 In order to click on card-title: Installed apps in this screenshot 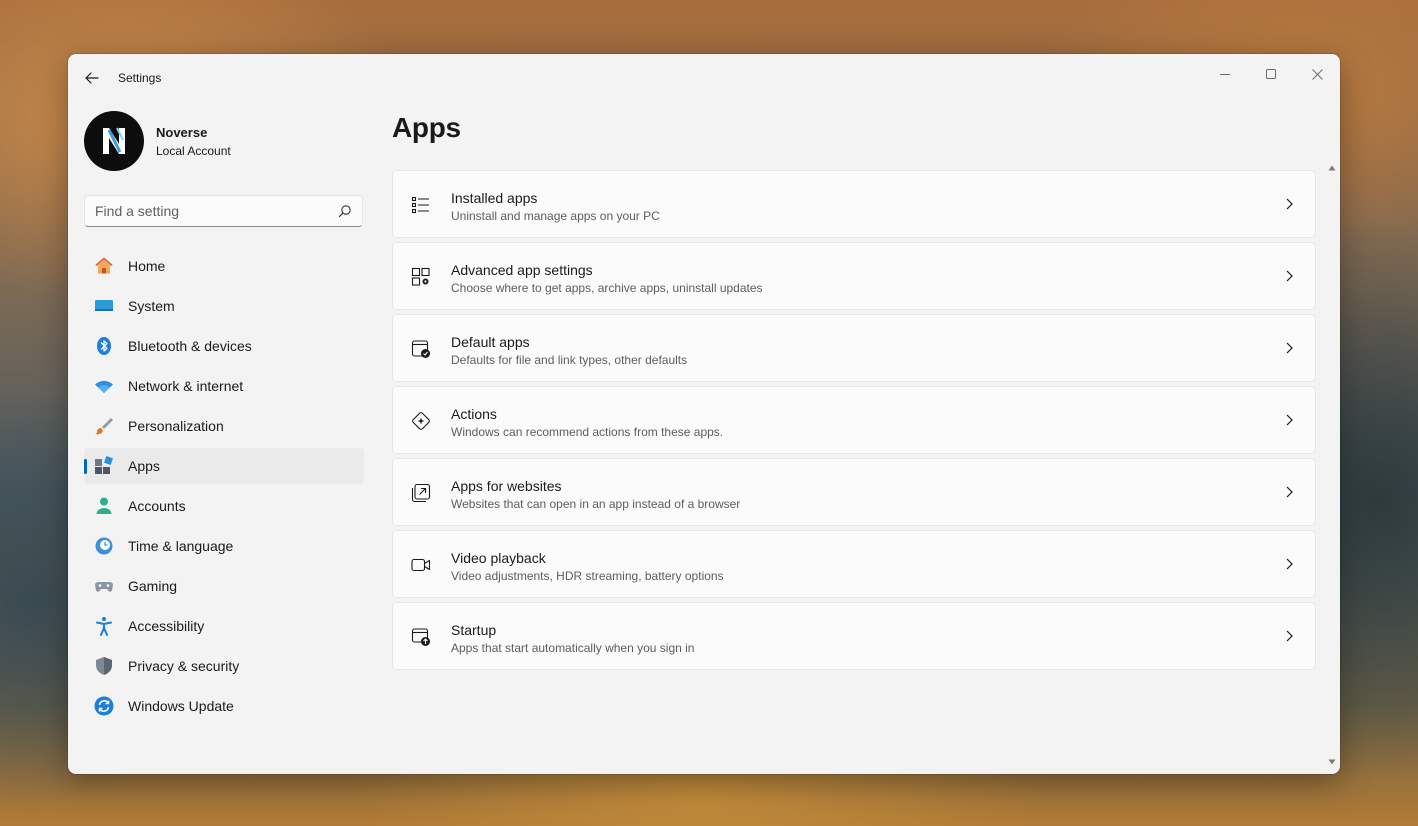, I will do `click(494, 198)`.